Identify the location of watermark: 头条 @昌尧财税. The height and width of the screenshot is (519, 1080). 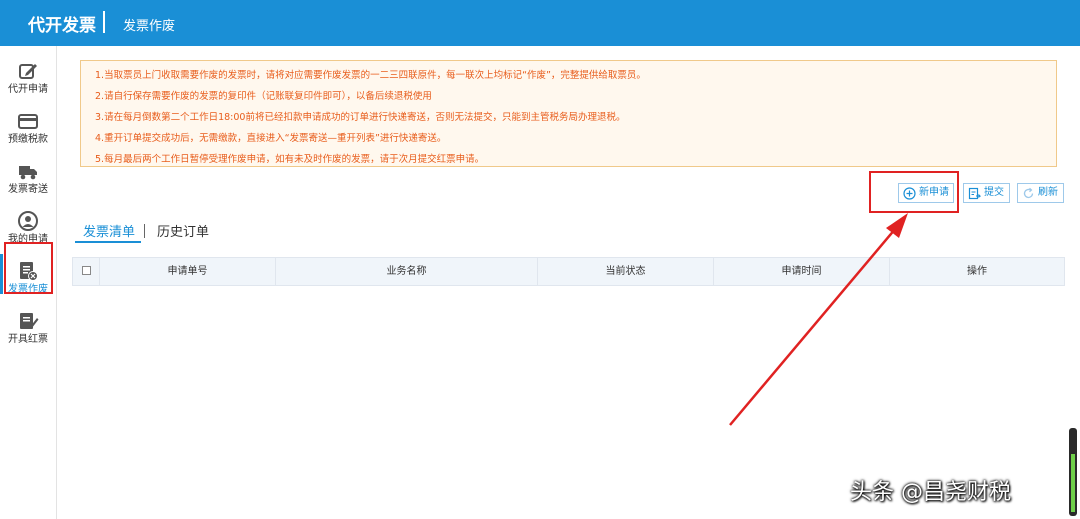
(930, 492).